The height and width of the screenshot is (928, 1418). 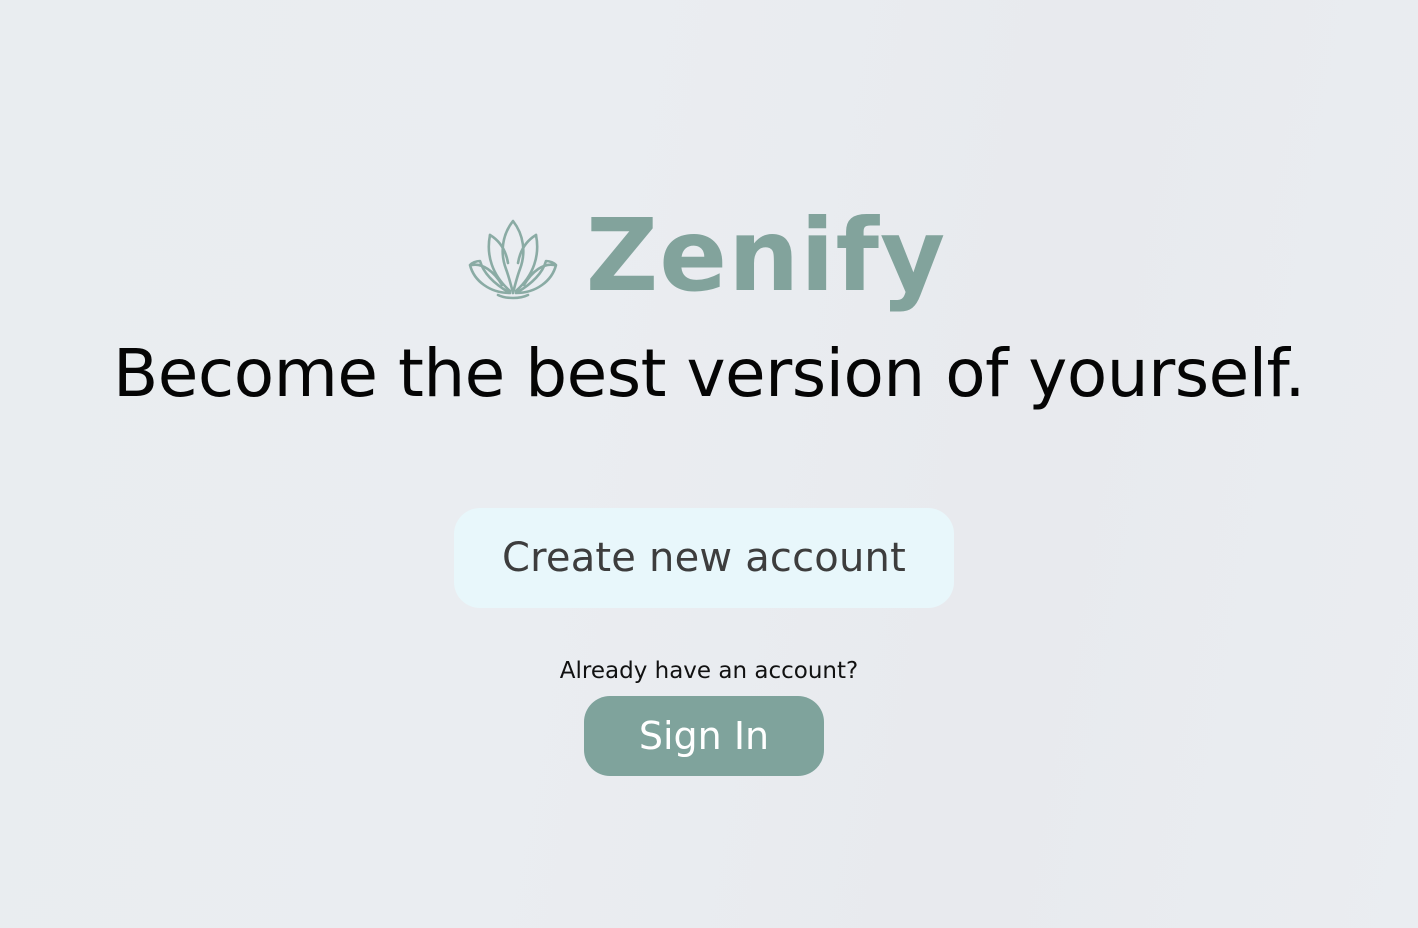 What do you see at coordinates (704, 558) in the screenshot?
I see `create-account-button: Create new account` at bounding box center [704, 558].